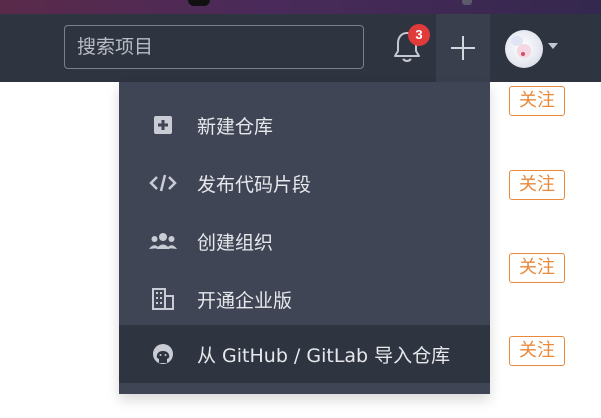 This screenshot has width=601, height=418. I want to click on building-icon, so click(163, 299).